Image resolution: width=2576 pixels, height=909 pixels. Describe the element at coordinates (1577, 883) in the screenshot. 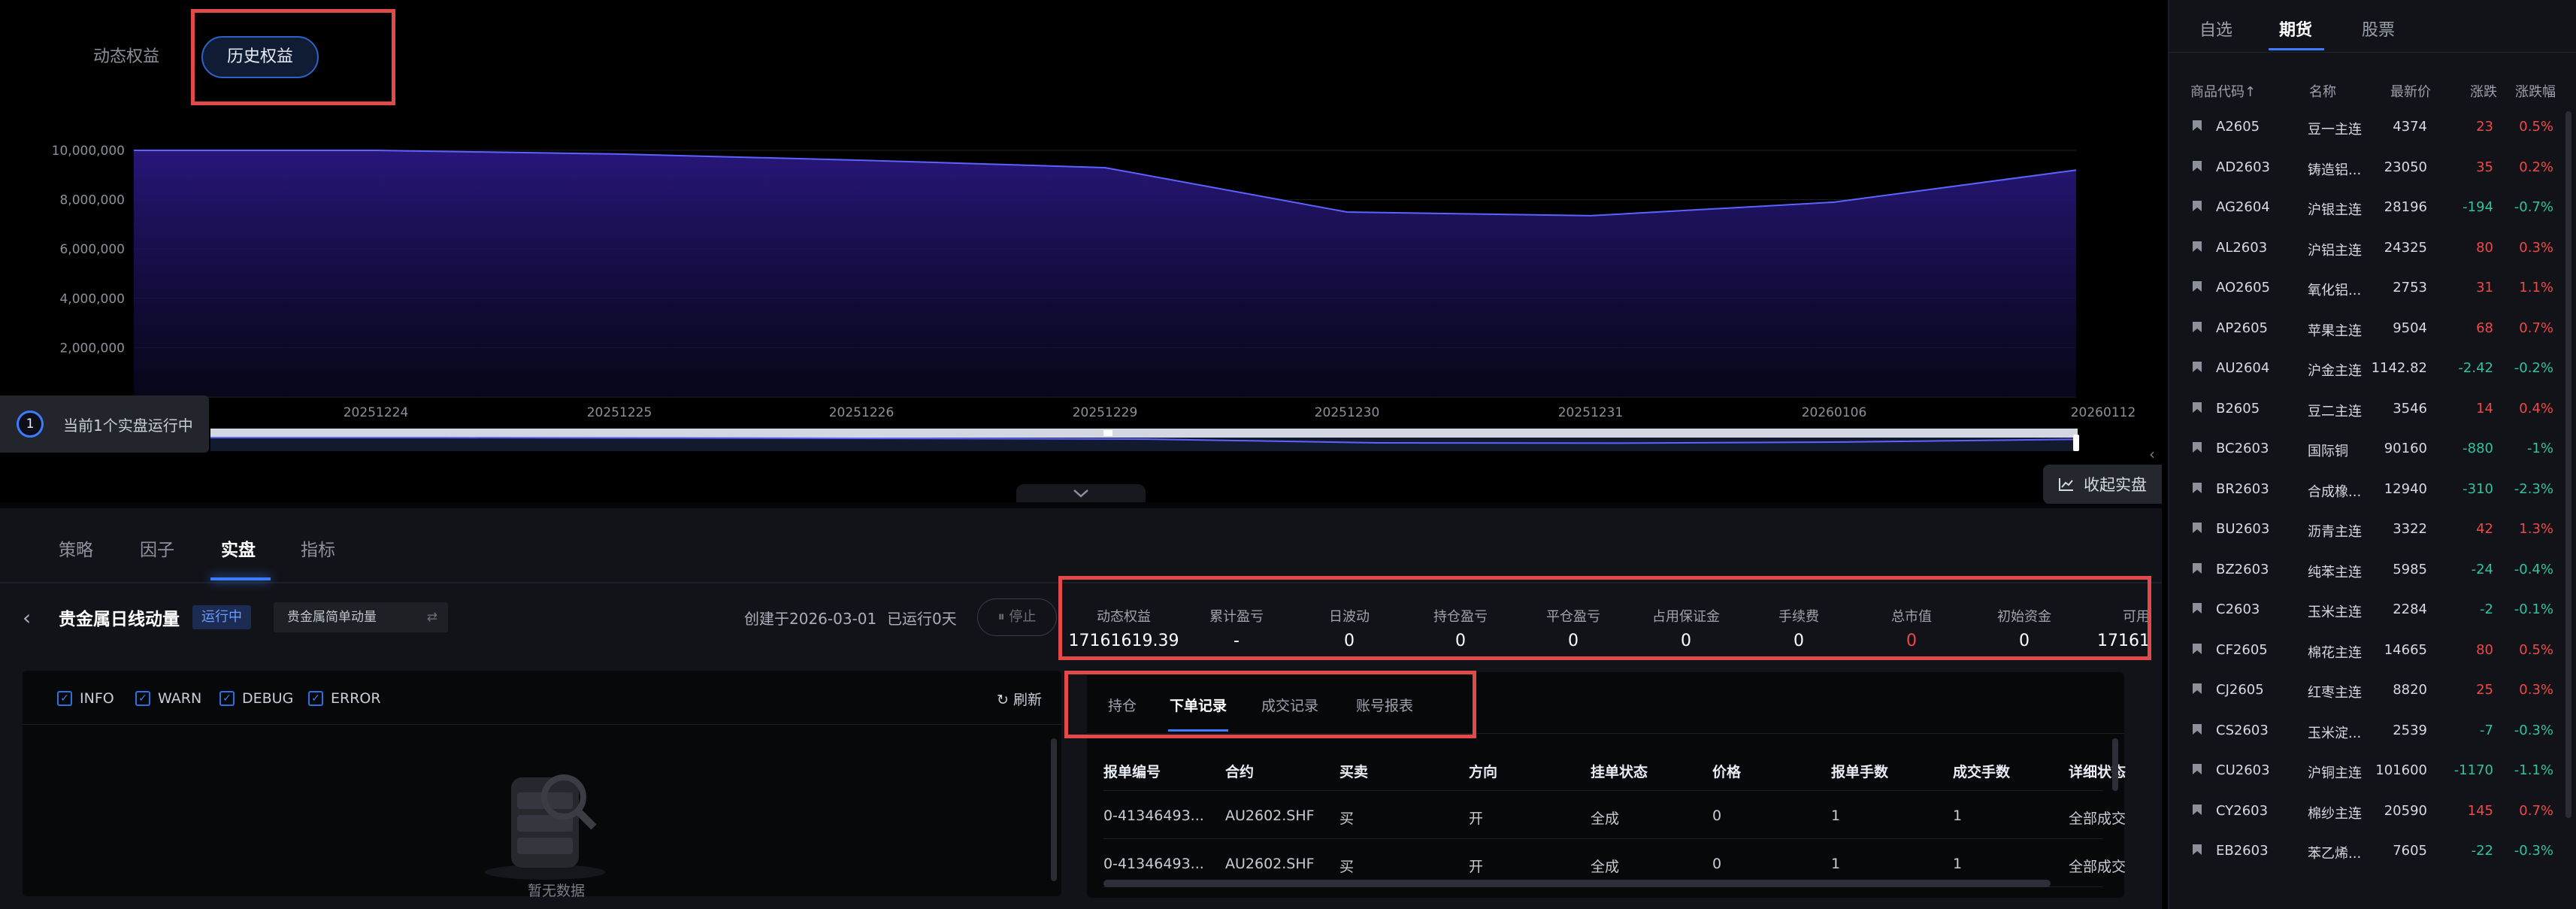

I see `order-table-h-scrollbar` at that location.